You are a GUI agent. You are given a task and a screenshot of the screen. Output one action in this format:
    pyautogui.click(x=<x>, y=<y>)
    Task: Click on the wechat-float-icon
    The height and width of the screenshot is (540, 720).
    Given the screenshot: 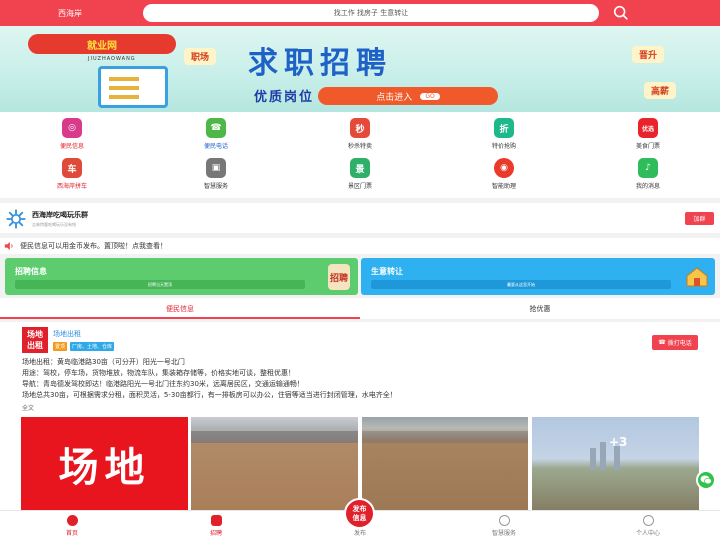 What is the action you would take?
    pyautogui.click(x=706, y=480)
    